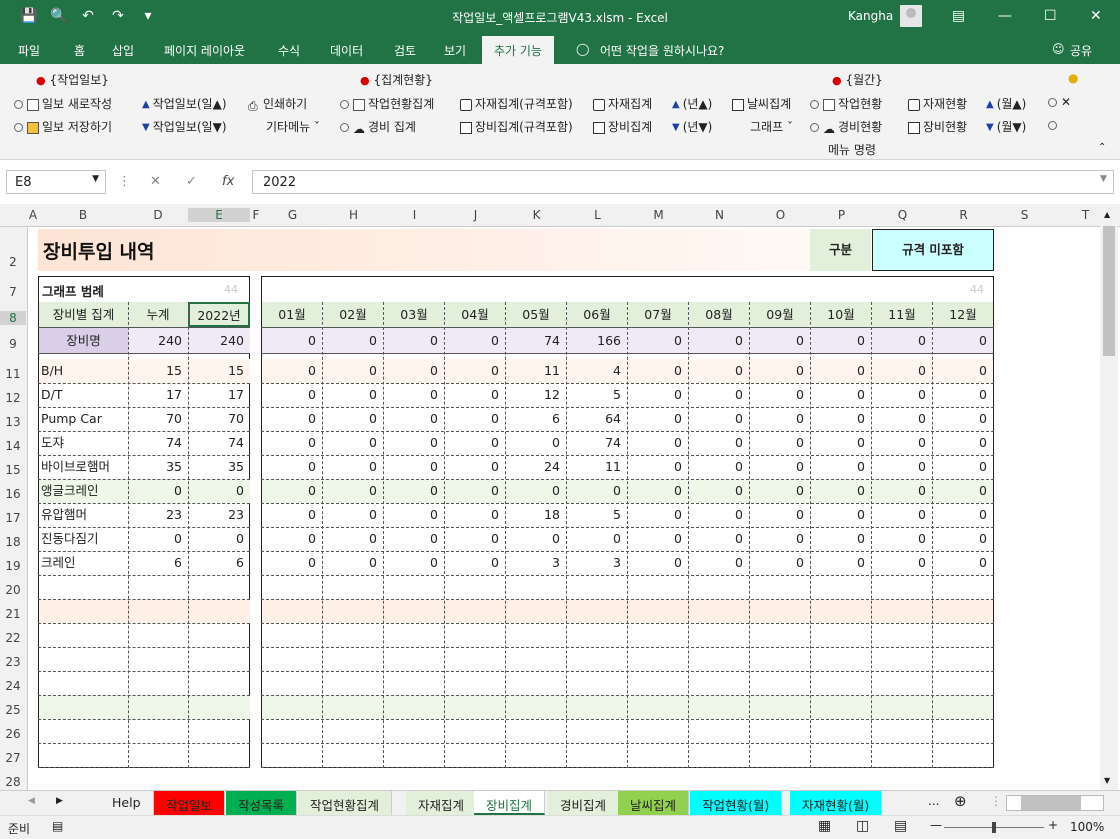  I want to click on scroll-thumb, so click(1109, 291).